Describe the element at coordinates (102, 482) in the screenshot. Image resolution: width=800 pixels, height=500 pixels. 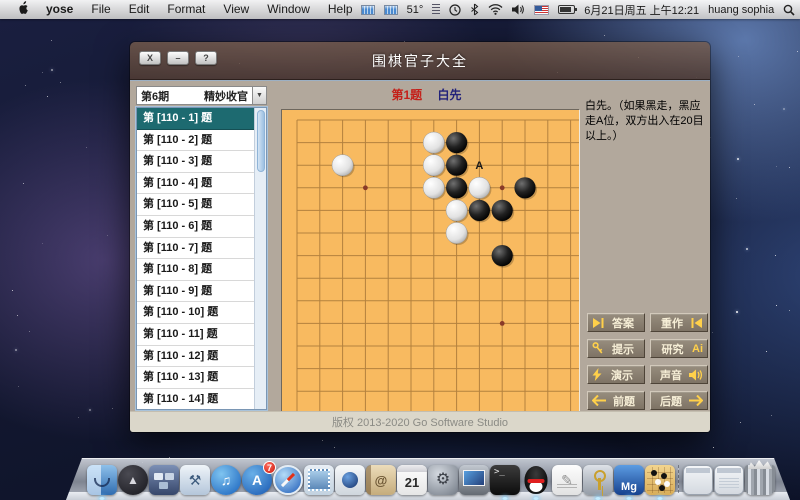
I see `finder-icon` at that location.